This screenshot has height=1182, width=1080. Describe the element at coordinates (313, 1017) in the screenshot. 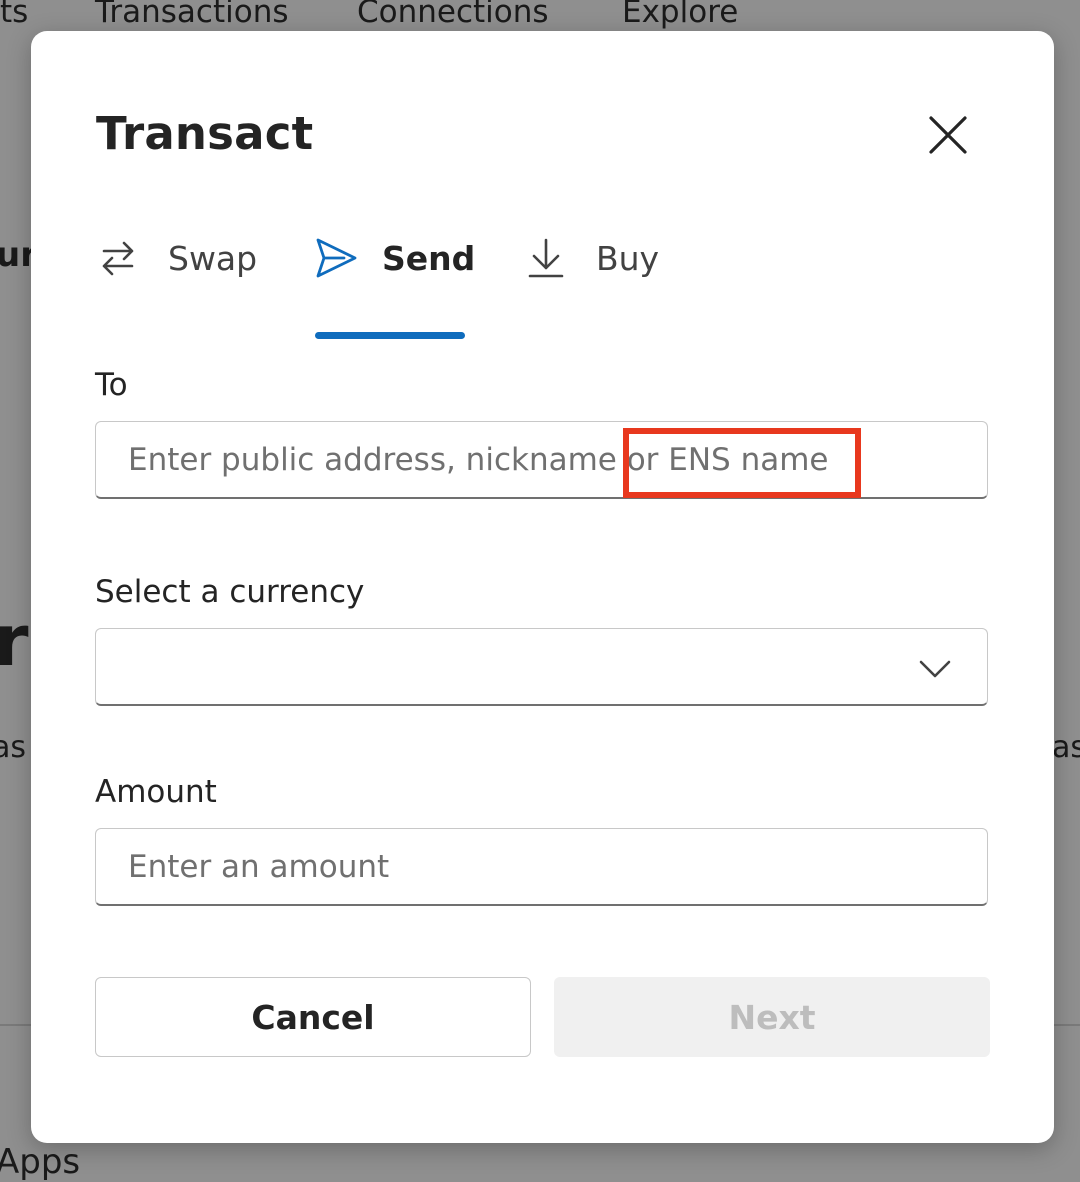

I see `cancel-button: Cancel` at that location.